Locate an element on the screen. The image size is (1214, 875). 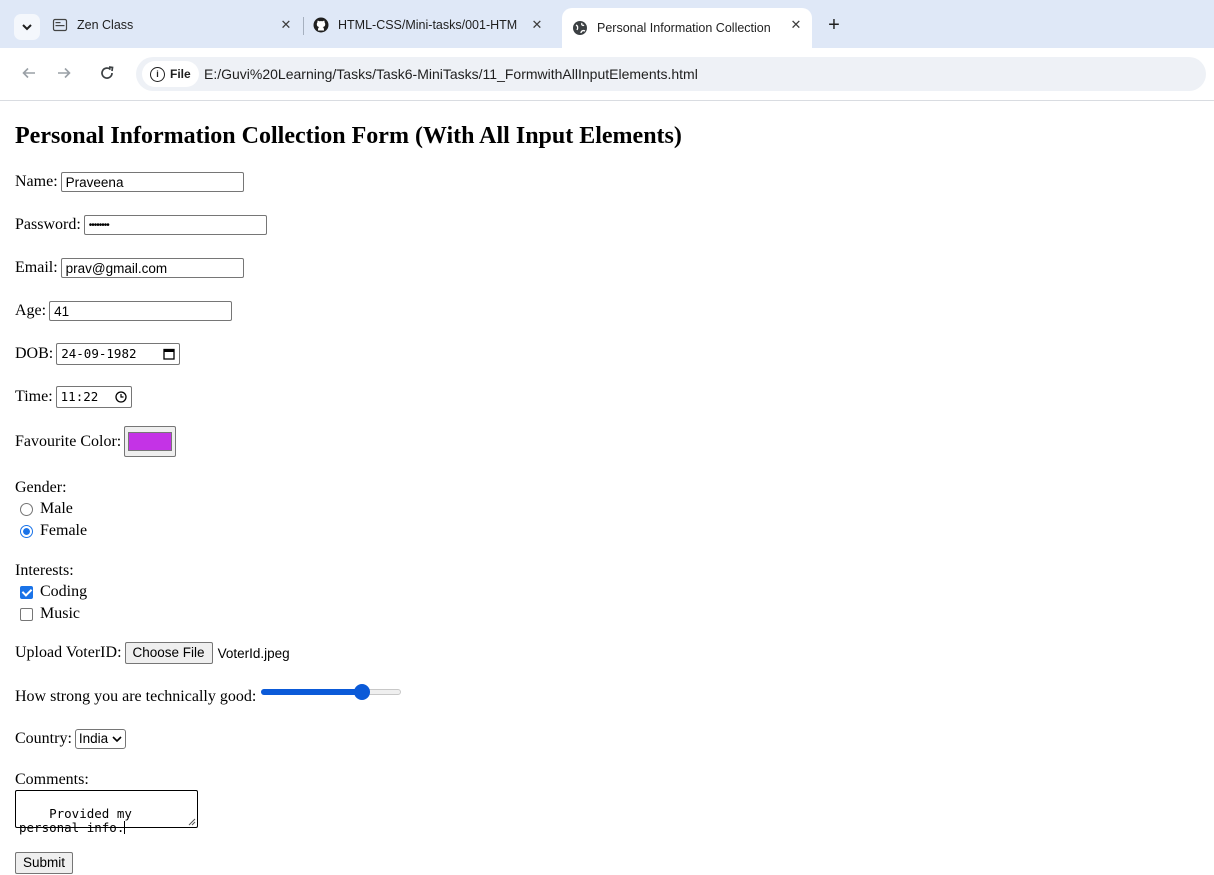
clock-icon is located at coordinates (121, 397).